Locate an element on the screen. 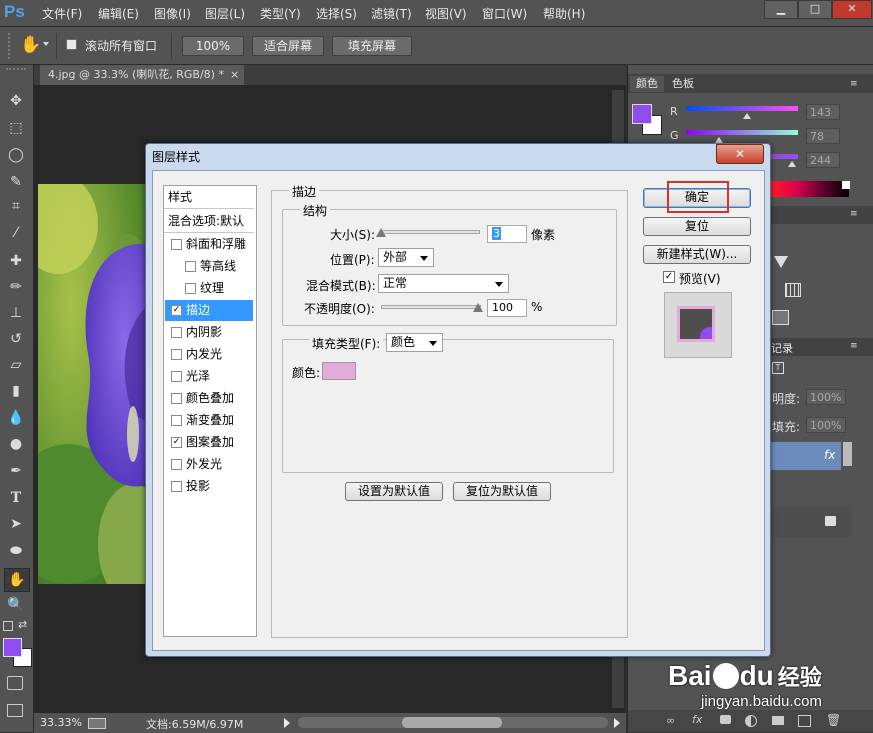  dodge-tool-icon: ● is located at coordinates (16, 444).